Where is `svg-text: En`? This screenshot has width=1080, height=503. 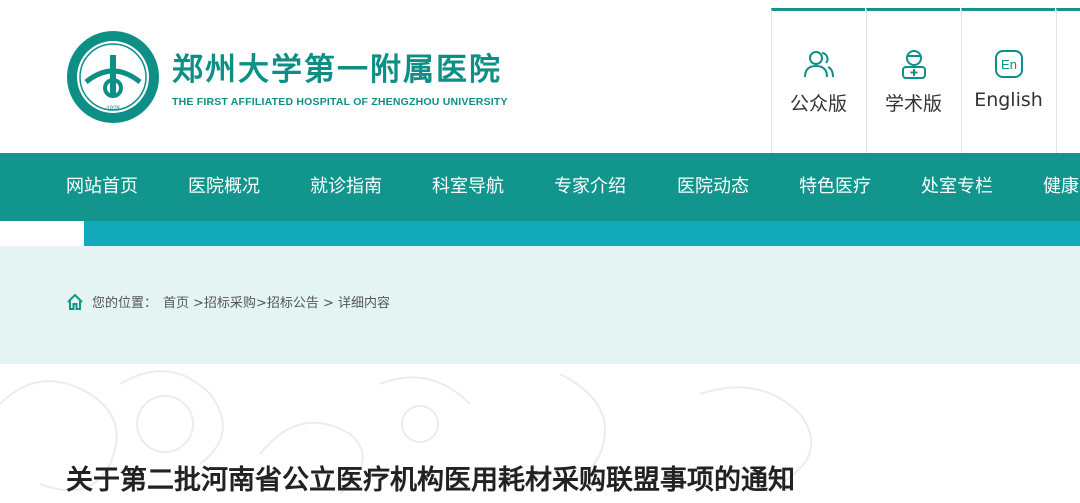 svg-text: En is located at coordinates (1009, 64).